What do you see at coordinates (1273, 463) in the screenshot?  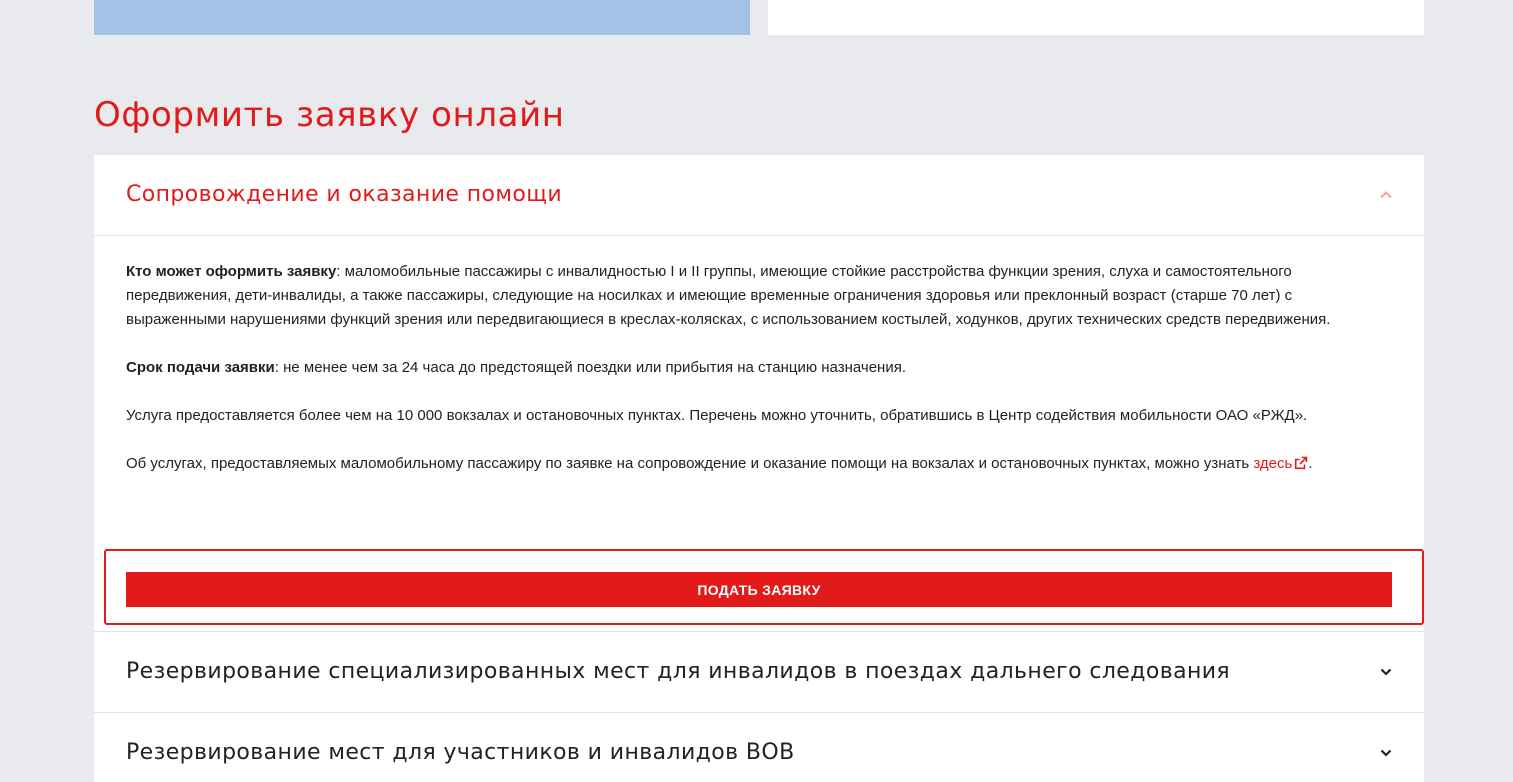 I see `info-link-label: здесь` at bounding box center [1273, 463].